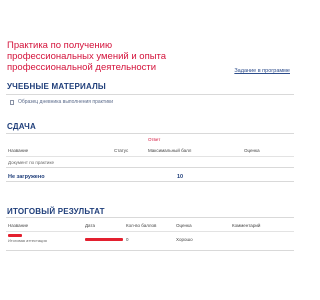  Describe the element at coordinates (121, 150) in the screenshot. I see `column-header: Статус` at that location.